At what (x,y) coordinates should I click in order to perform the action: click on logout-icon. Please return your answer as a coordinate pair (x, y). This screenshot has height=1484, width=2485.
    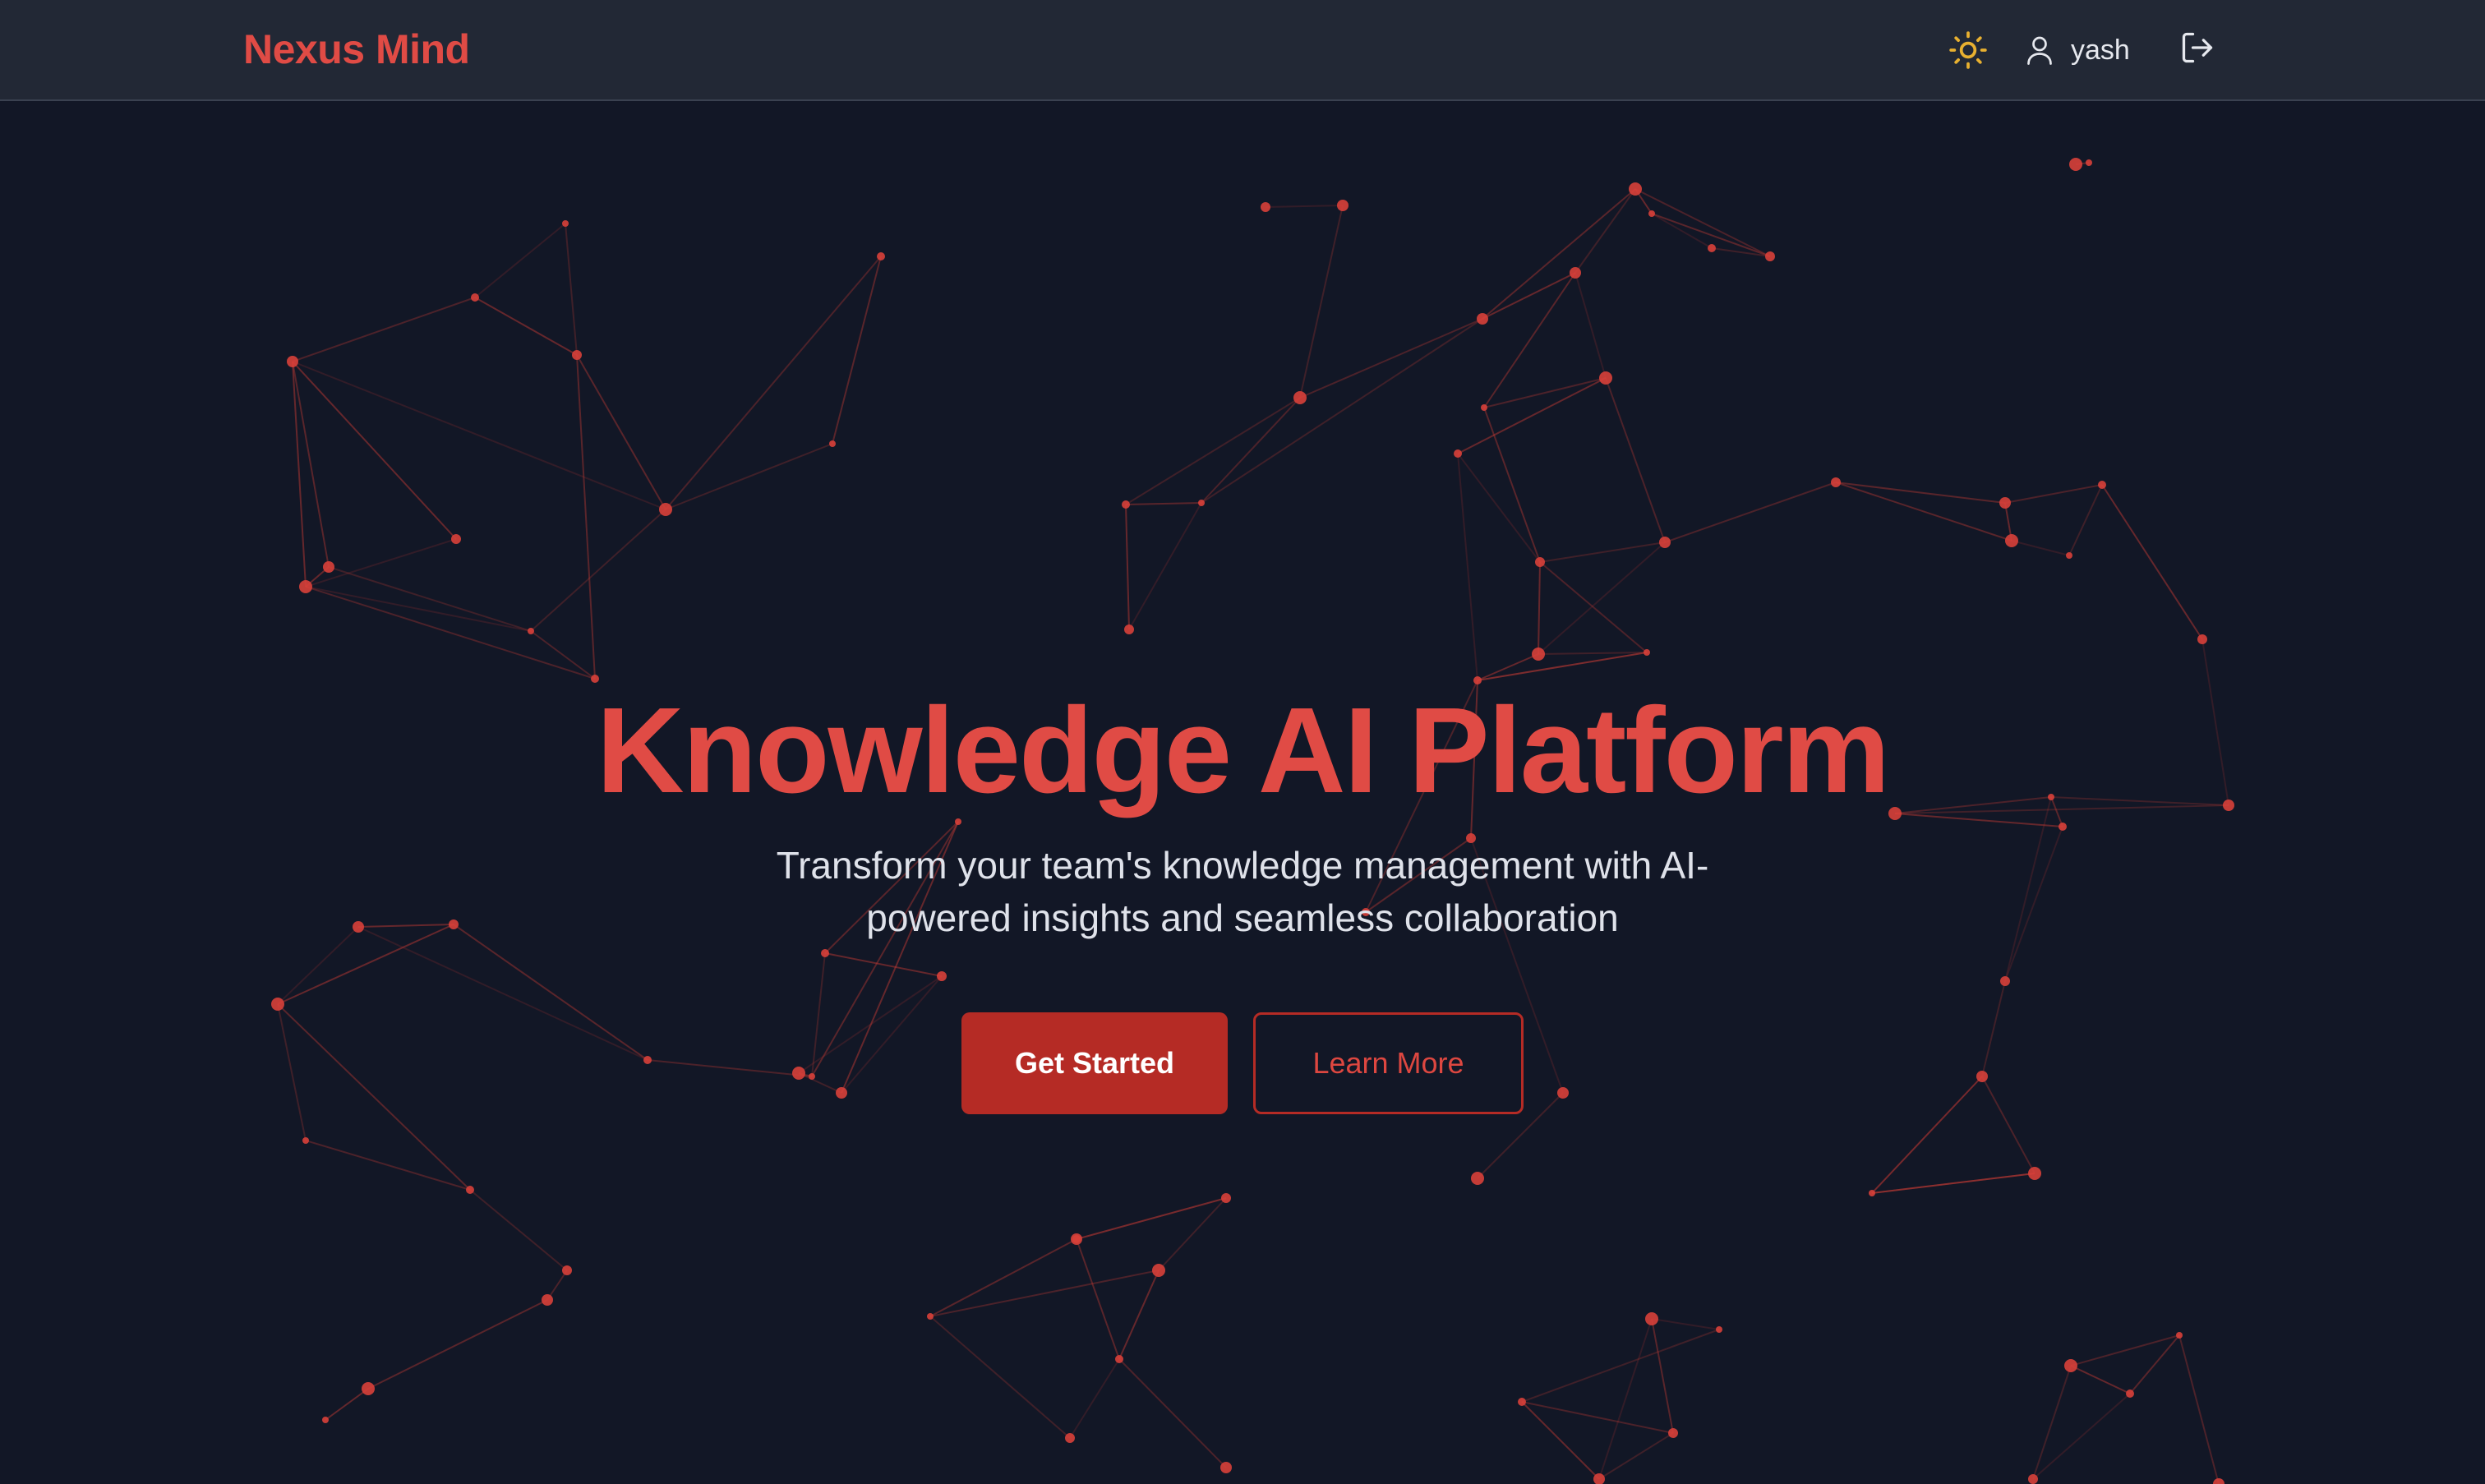
    Looking at the image, I should click on (2197, 48).